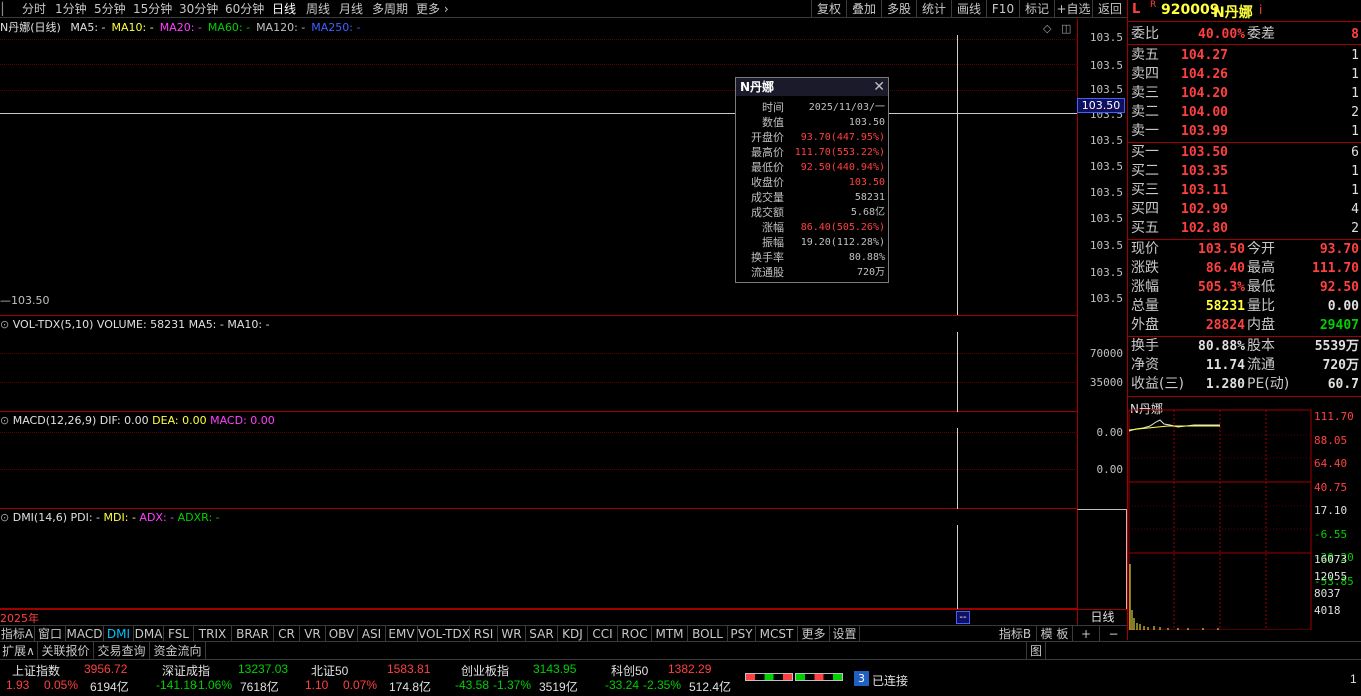 Image resolution: width=1361 pixels, height=696 pixels. I want to click on overlay-button: 叠加, so click(863, 9).